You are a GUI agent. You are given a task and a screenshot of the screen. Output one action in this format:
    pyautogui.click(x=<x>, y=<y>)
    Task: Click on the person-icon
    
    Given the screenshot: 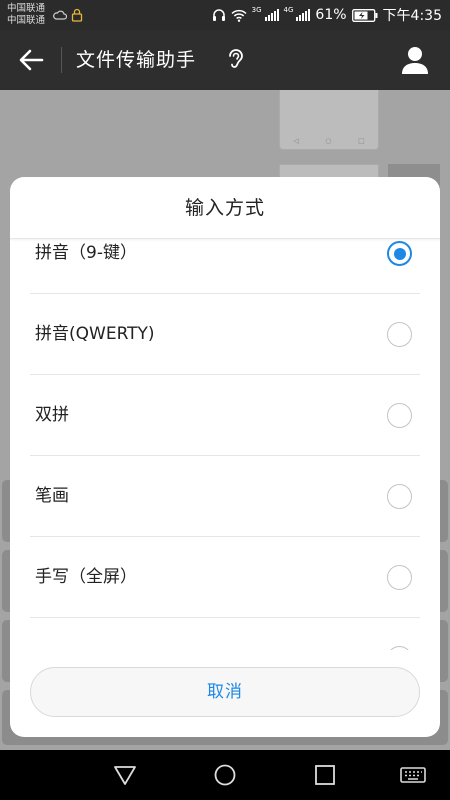 What is the action you would take?
    pyautogui.click(x=415, y=60)
    